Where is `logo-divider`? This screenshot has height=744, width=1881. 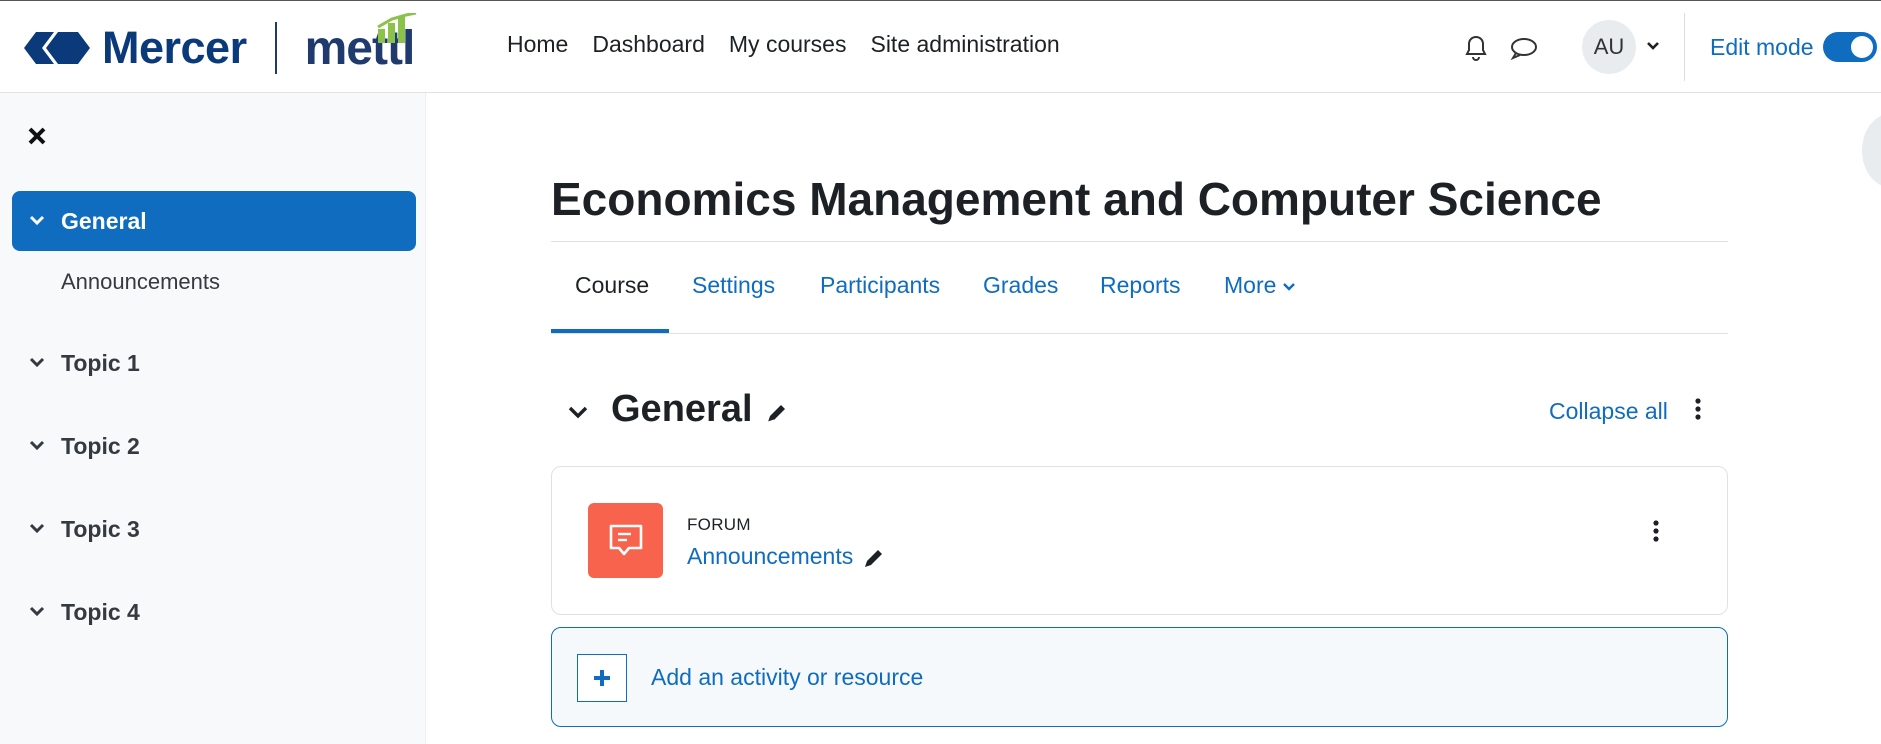 logo-divider is located at coordinates (275, 48).